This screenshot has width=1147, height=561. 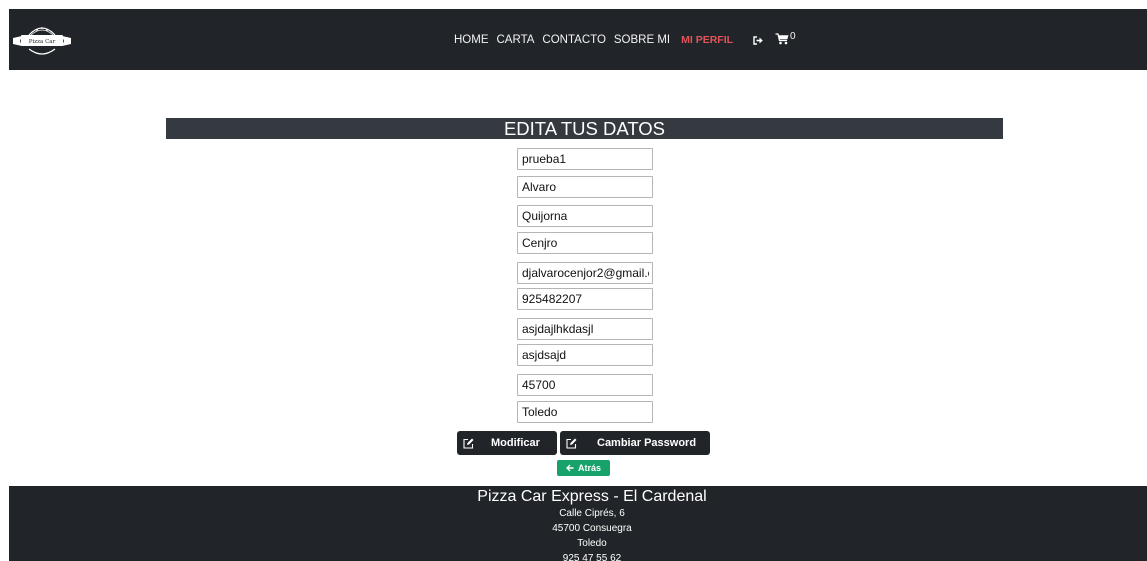 What do you see at coordinates (585, 299) in the screenshot?
I see `phone-field` at bounding box center [585, 299].